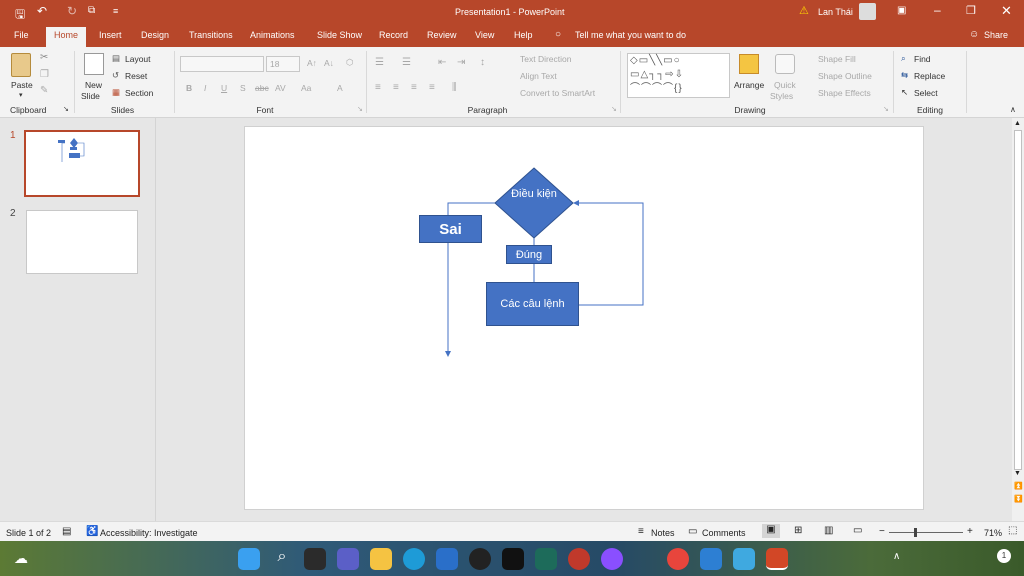 Image resolution: width=1024 pixels, height=576 pixels. I want to click on spelling-icon: ▤, so click(66, 531).